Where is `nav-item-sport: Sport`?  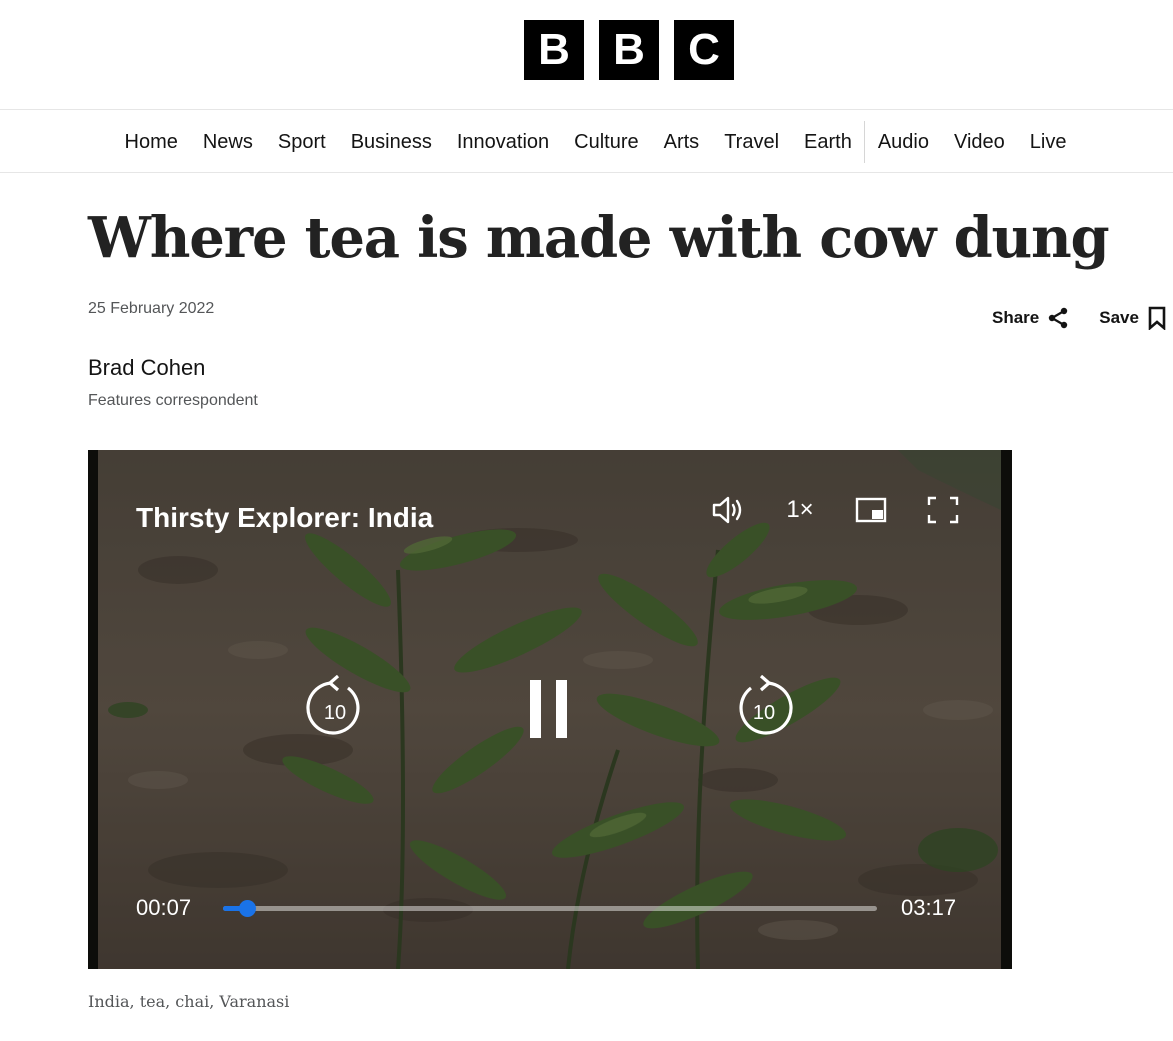
nav-item-sport: Sport is located at coordinates (301, 142).